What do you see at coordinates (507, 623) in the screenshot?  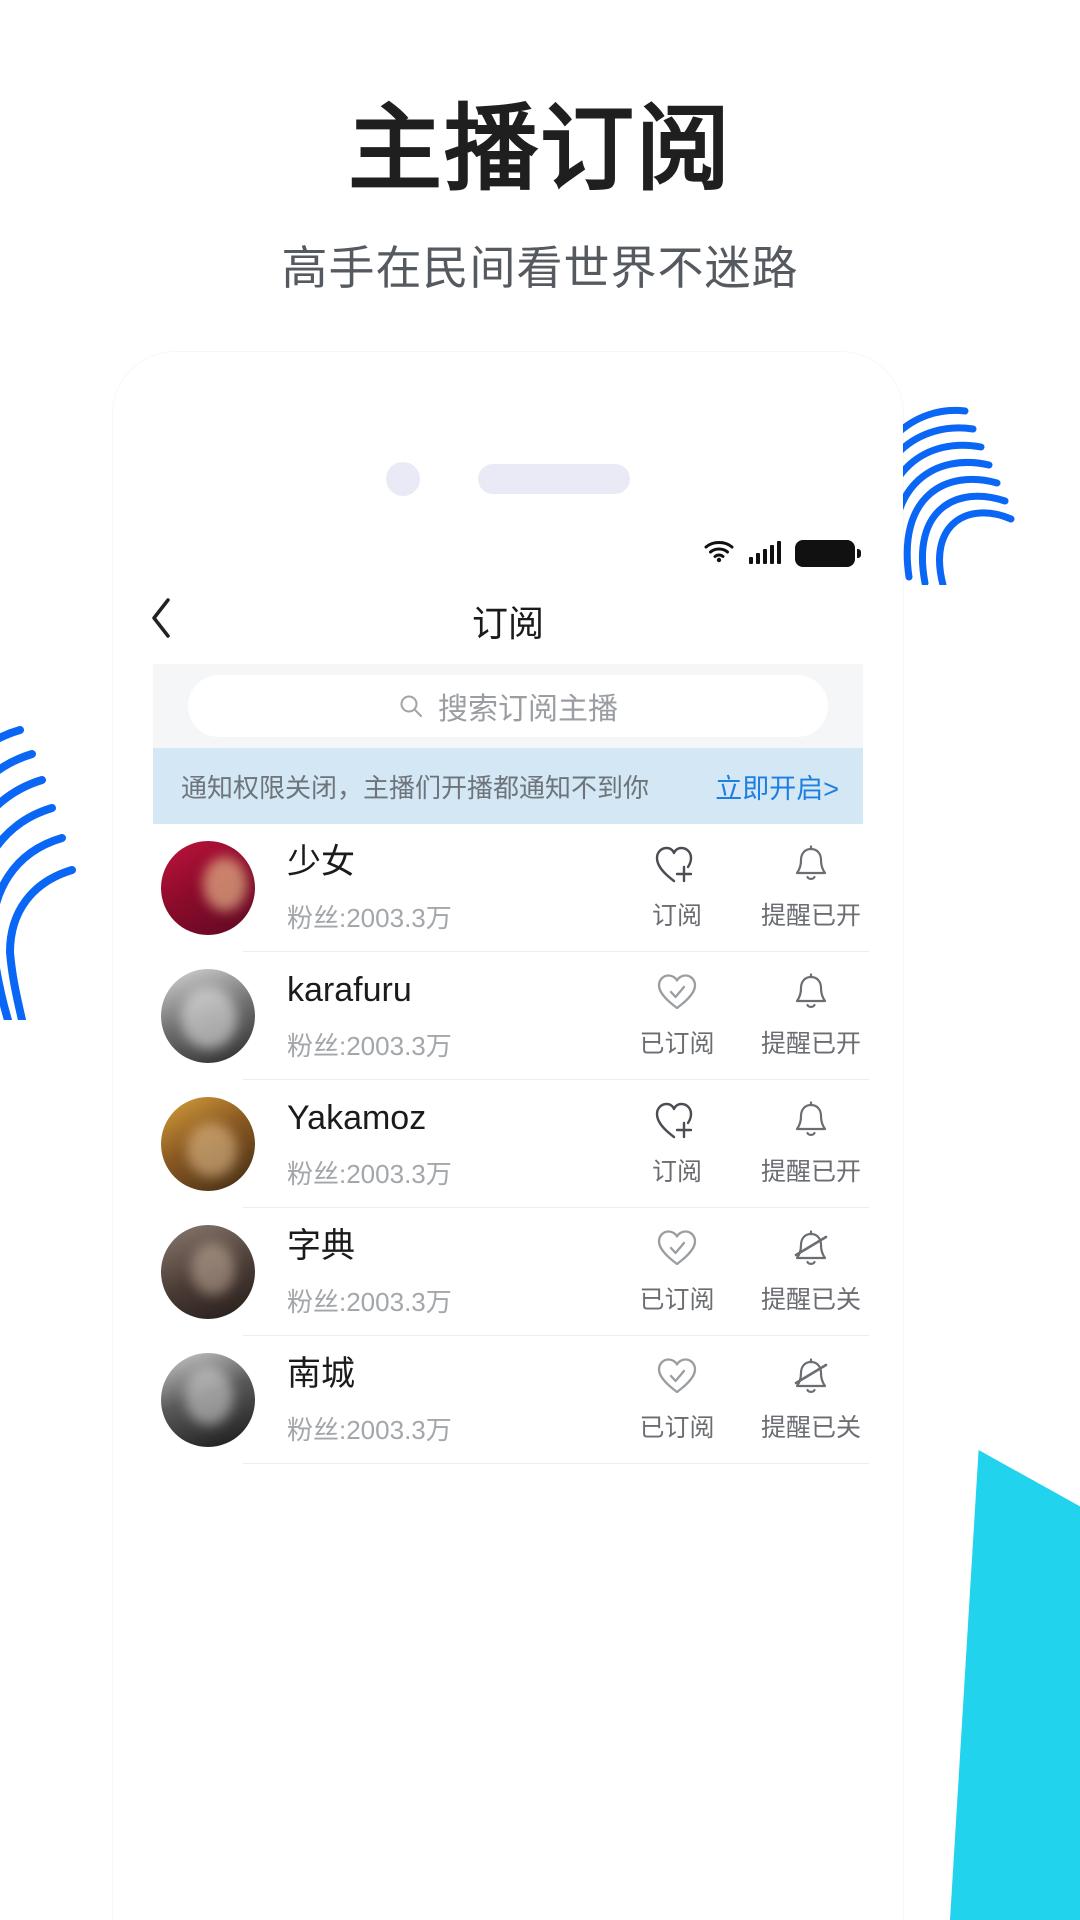 I see `navbar-title: 订阅` at bounding box center [507, 623].